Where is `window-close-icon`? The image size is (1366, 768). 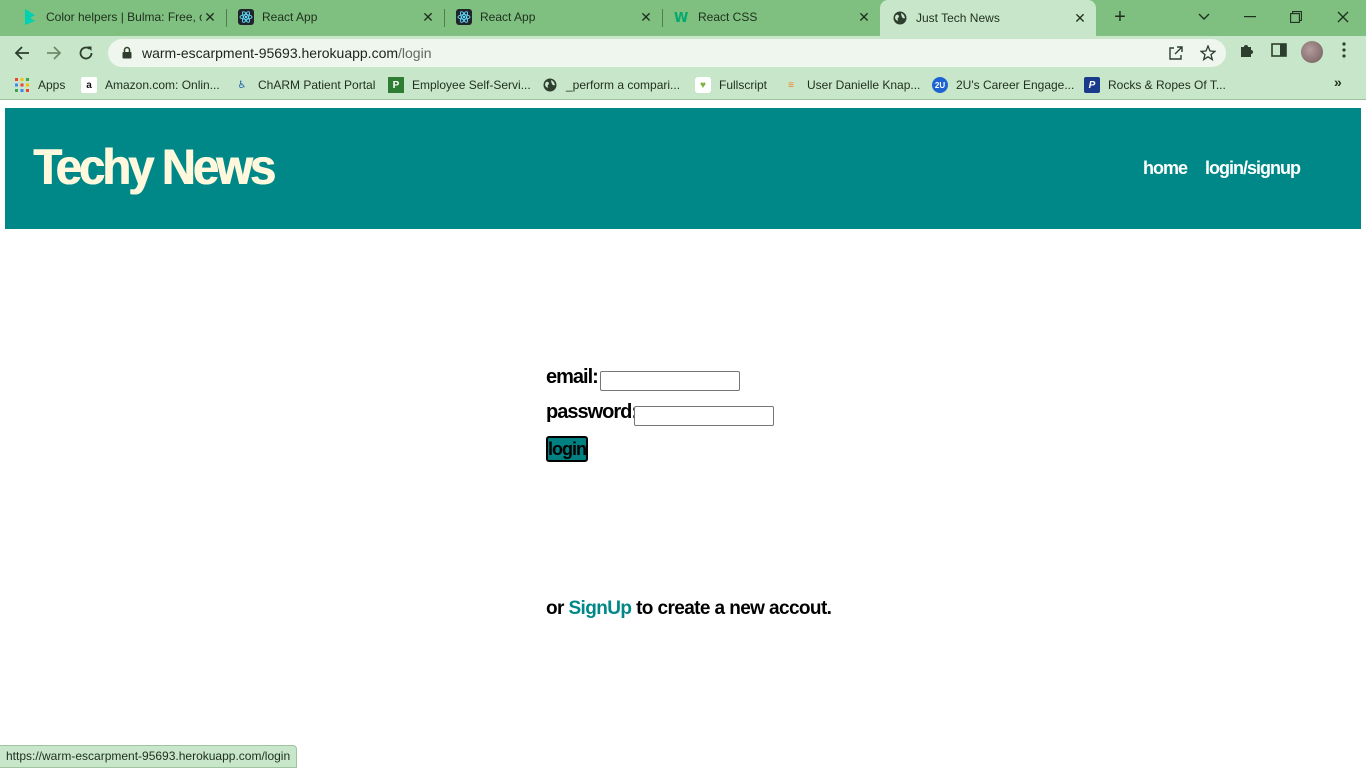 window-close-icon is located at coordinates (1343, 17).